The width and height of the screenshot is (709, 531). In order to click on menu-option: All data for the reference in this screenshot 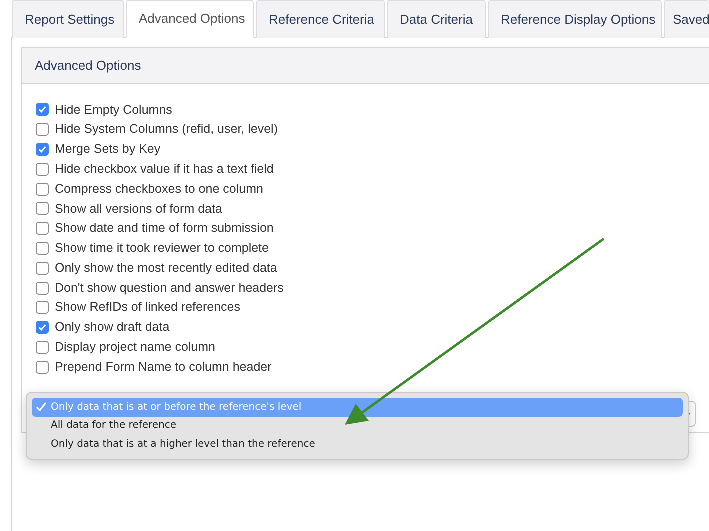, I will do `click(357, 425)`.